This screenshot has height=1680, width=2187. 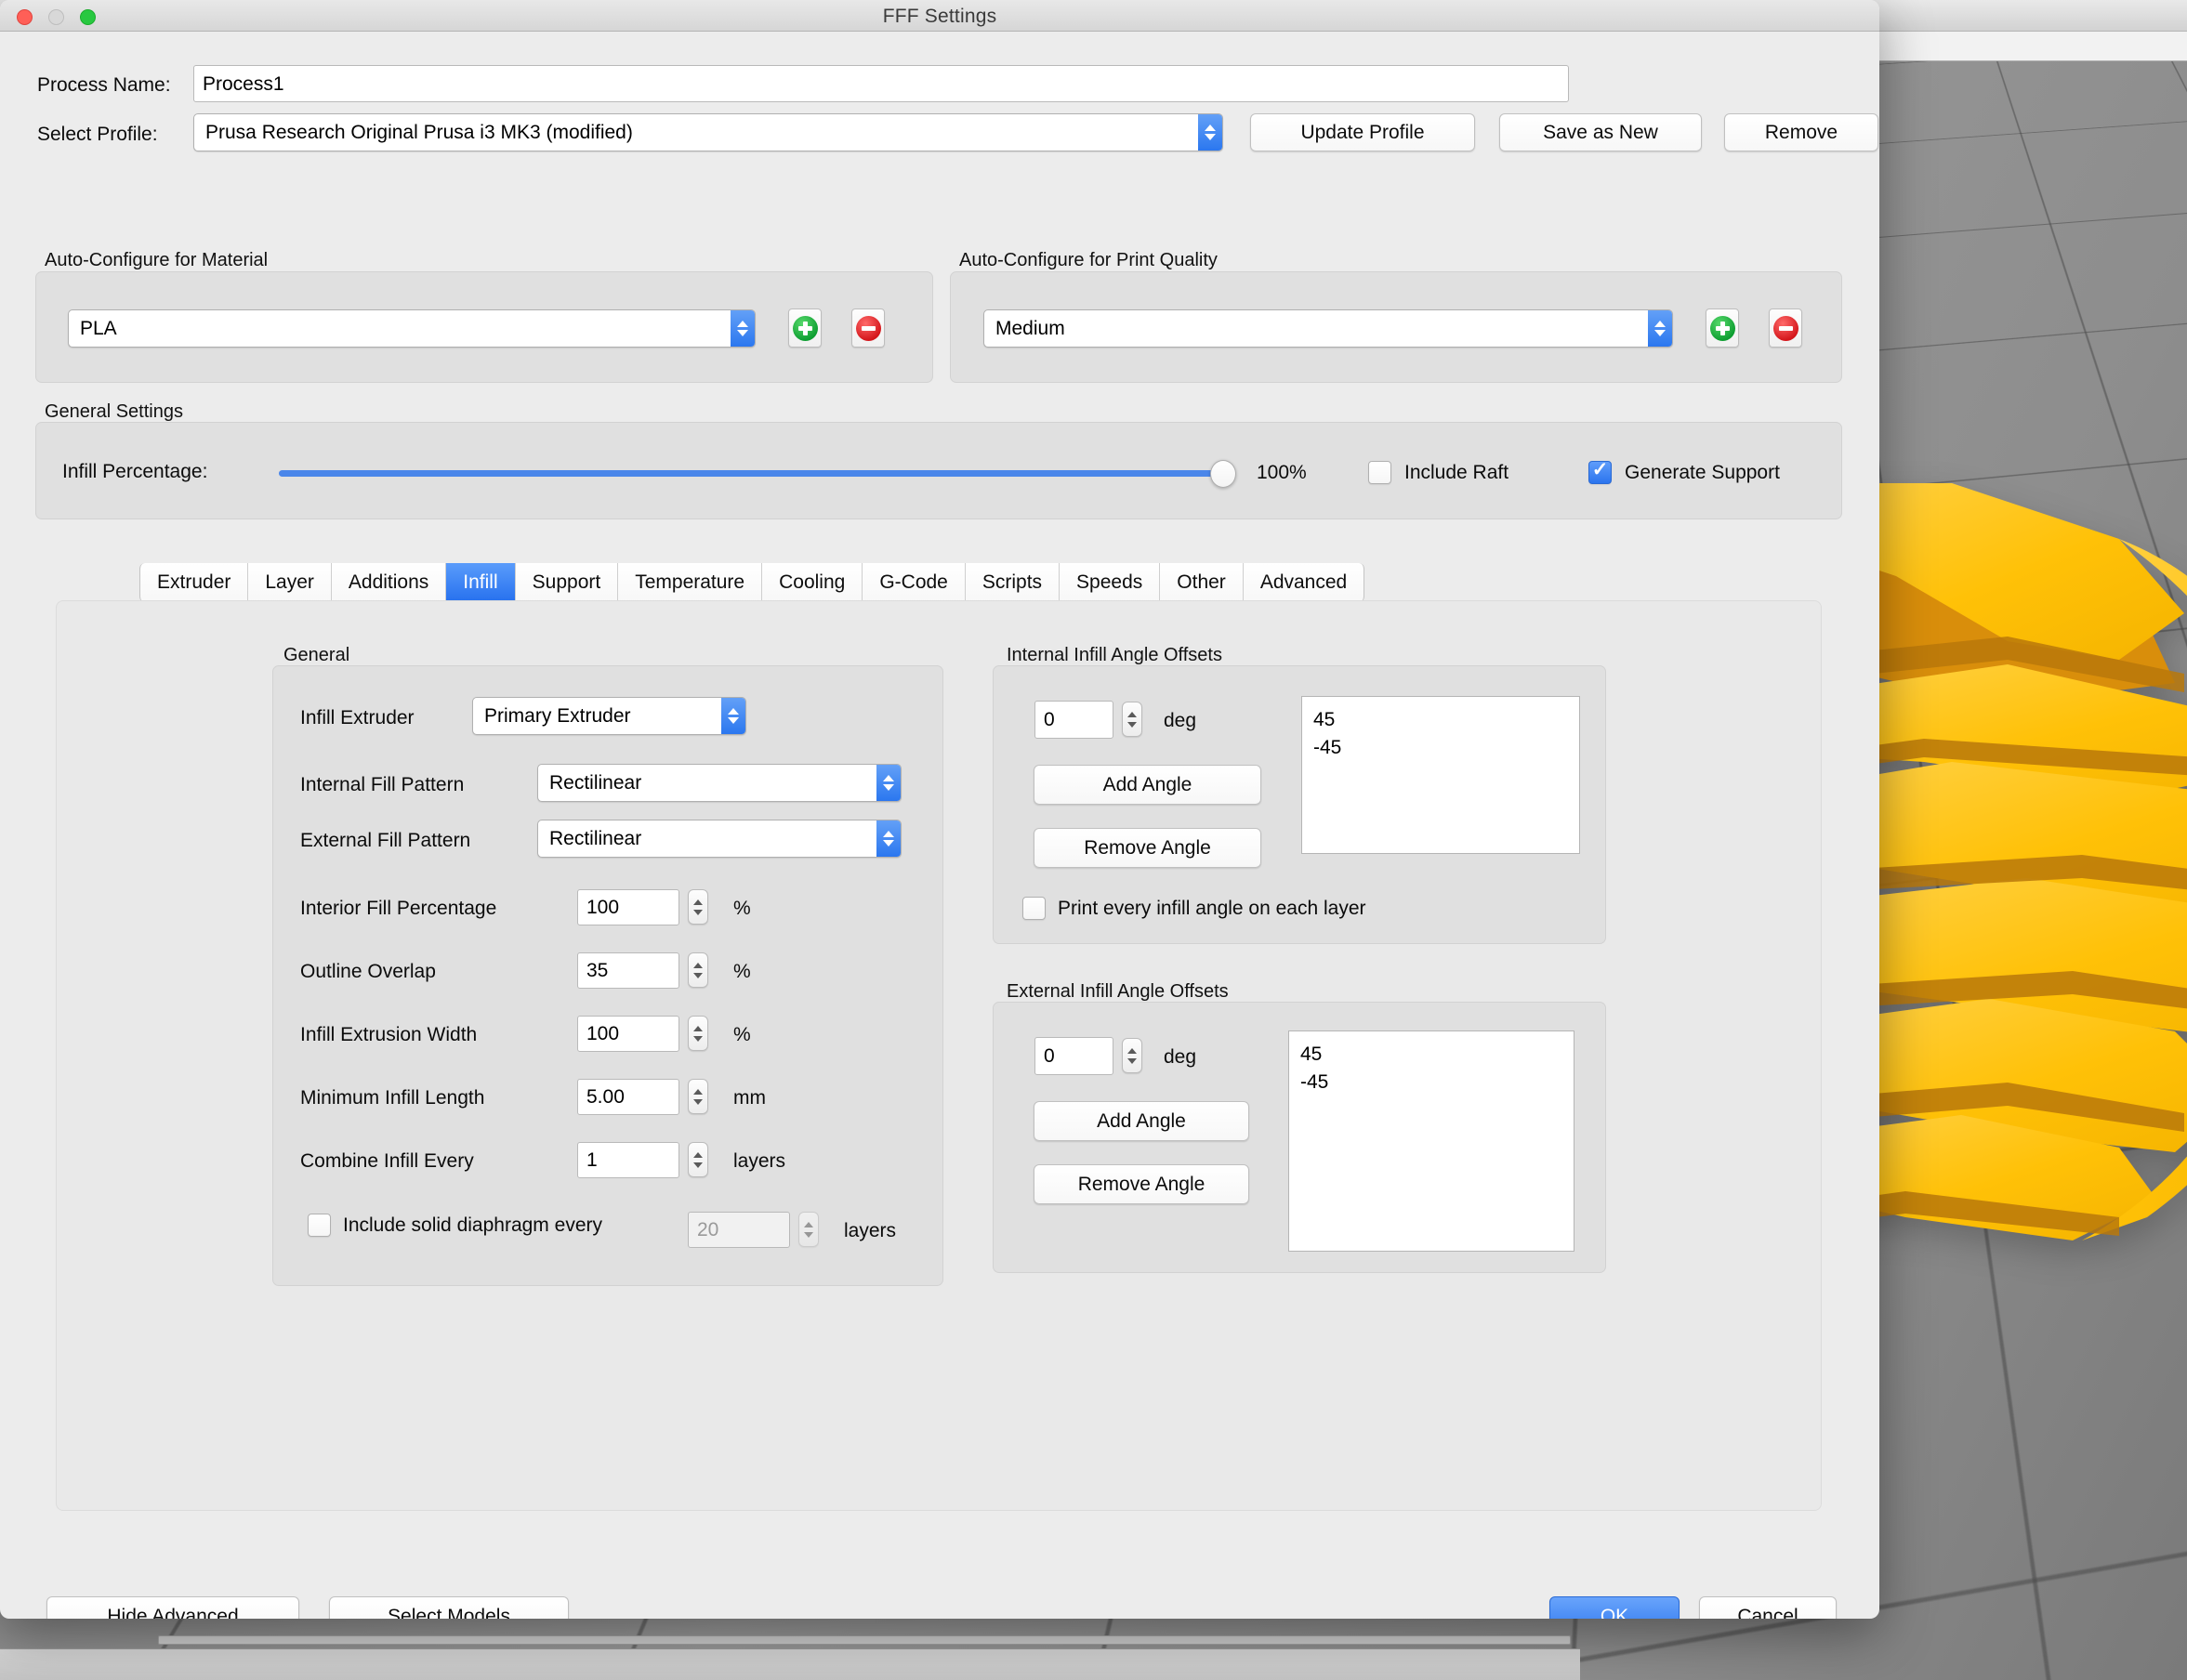 What do you see at coordinates (472, 1225) in the screenshot?
I see `solid-diaphragm-label: Include solid diaphragm every` at bounding box center [472, 1225].